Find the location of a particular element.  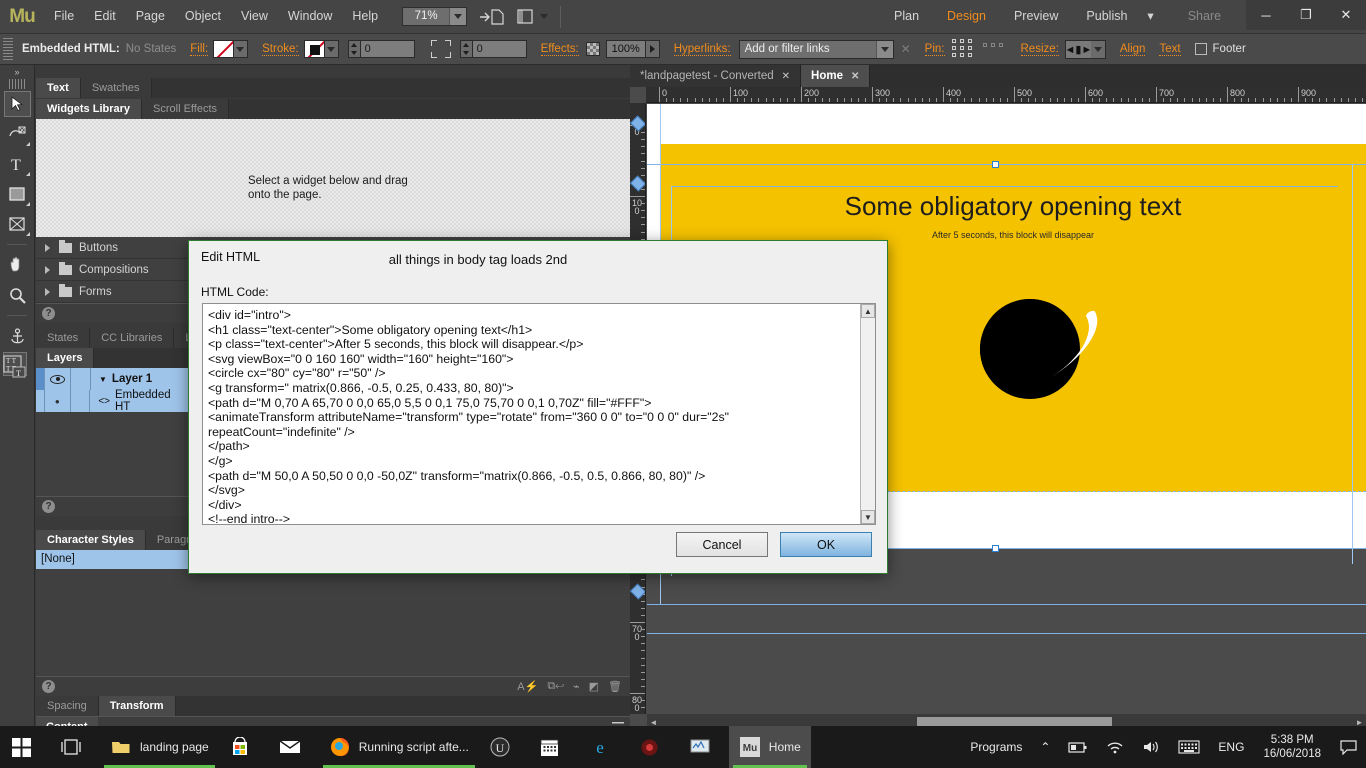

text-tool: T is located at coordinates (17, 164).